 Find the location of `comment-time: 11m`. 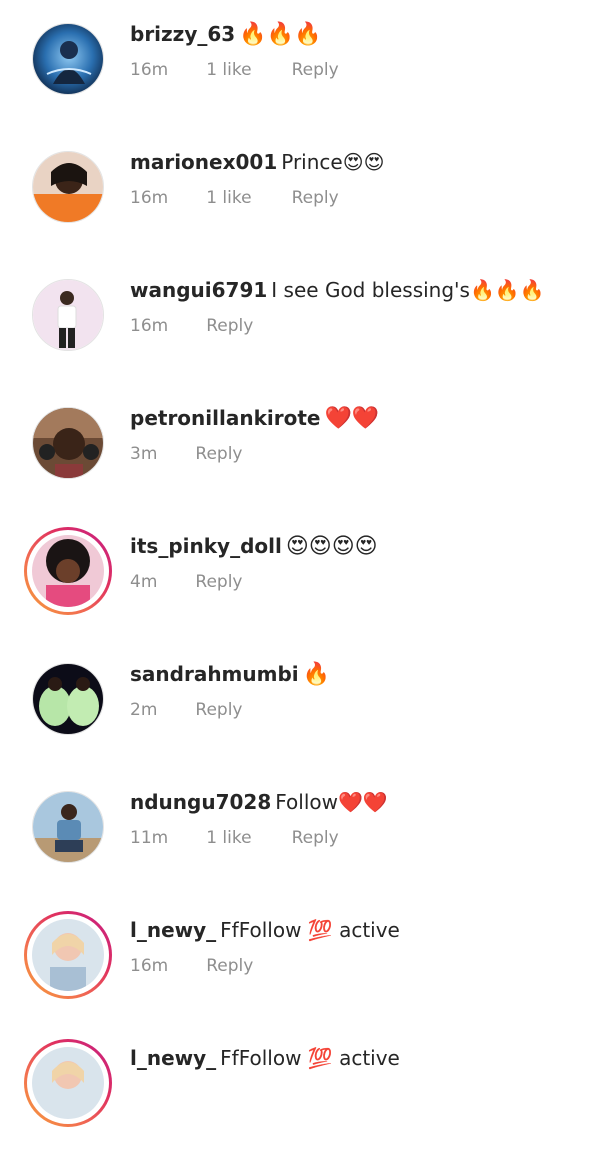

comment-time: 11m is located at coordinates (149, 838).